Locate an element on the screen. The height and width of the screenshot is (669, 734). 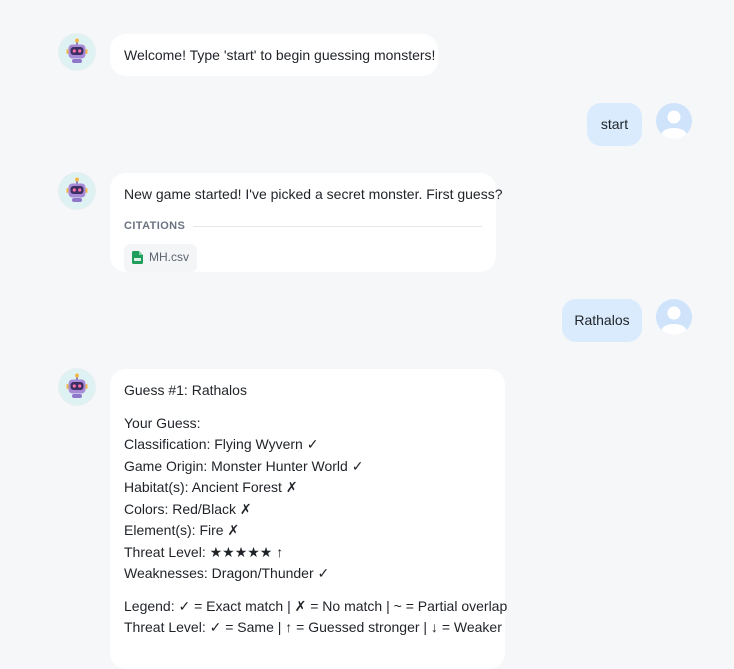
citations-header: CITATIONS is located at coordinates (303, 227).